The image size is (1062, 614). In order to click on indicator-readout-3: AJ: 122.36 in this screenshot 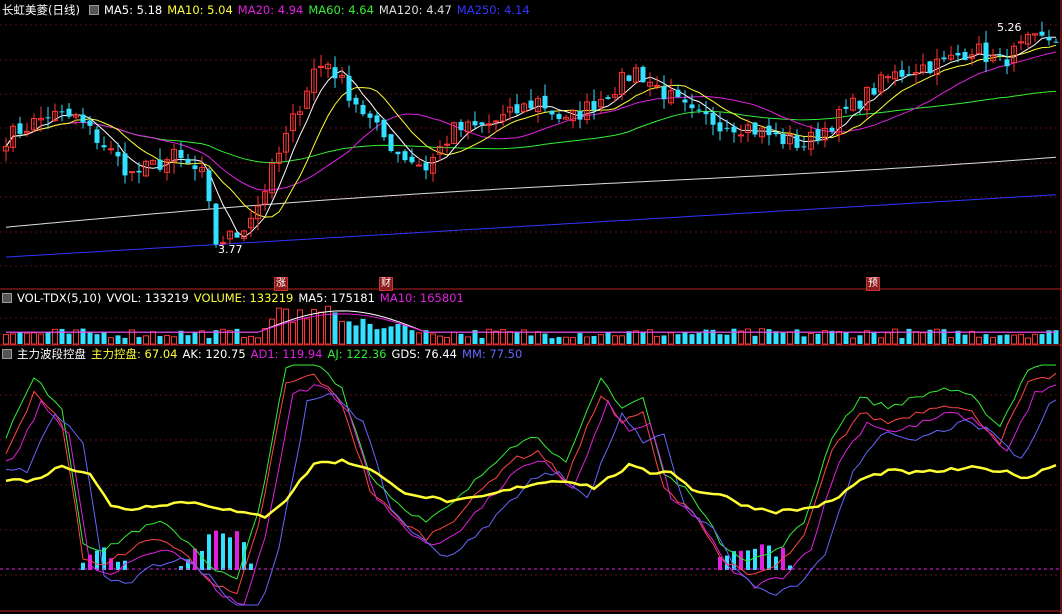, I will do `click(357, 354)`.